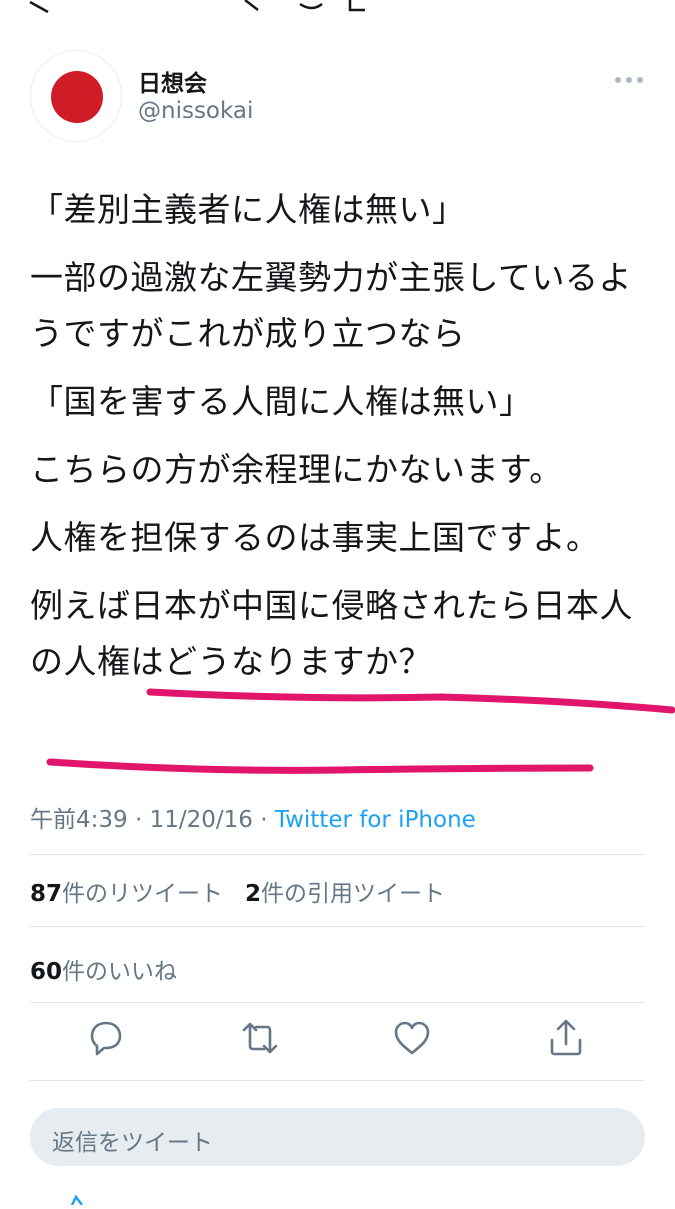  I want to click on likes-label: 件のいいね, so click(120, 972).